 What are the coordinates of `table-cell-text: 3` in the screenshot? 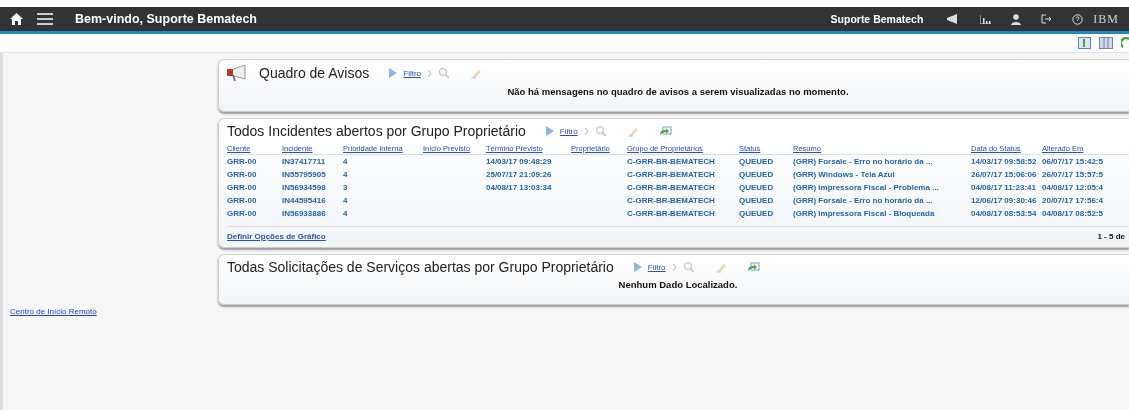 It's located at (346, 188).